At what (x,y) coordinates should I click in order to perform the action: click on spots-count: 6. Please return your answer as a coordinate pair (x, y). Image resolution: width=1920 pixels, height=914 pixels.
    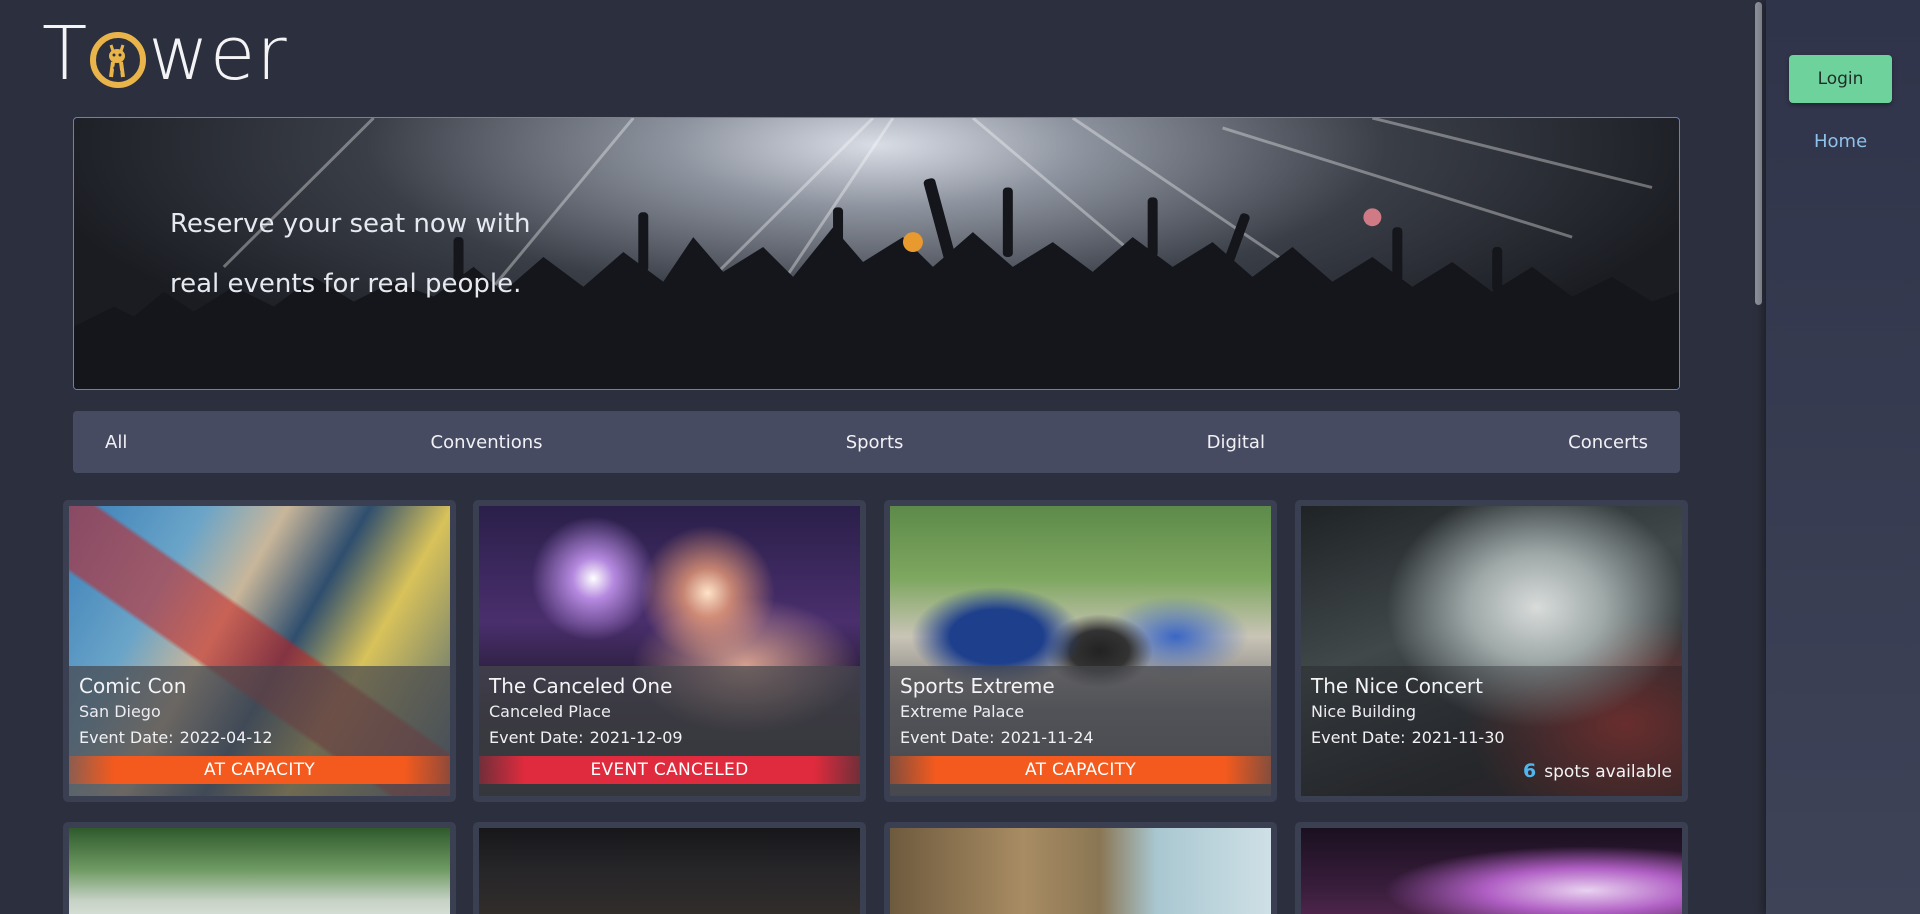
    Looking at the image, I should click on (1530, 771).